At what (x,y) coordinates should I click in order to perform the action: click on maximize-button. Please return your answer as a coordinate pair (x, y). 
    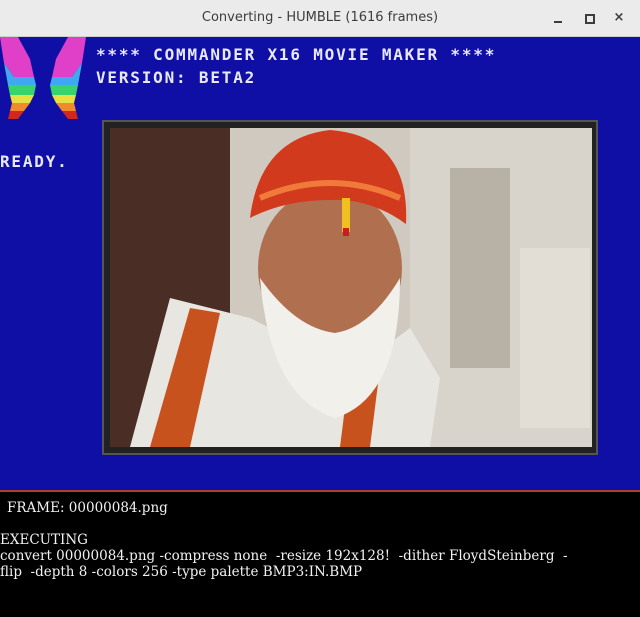
    Looking at the image, I should click on (589, 18).